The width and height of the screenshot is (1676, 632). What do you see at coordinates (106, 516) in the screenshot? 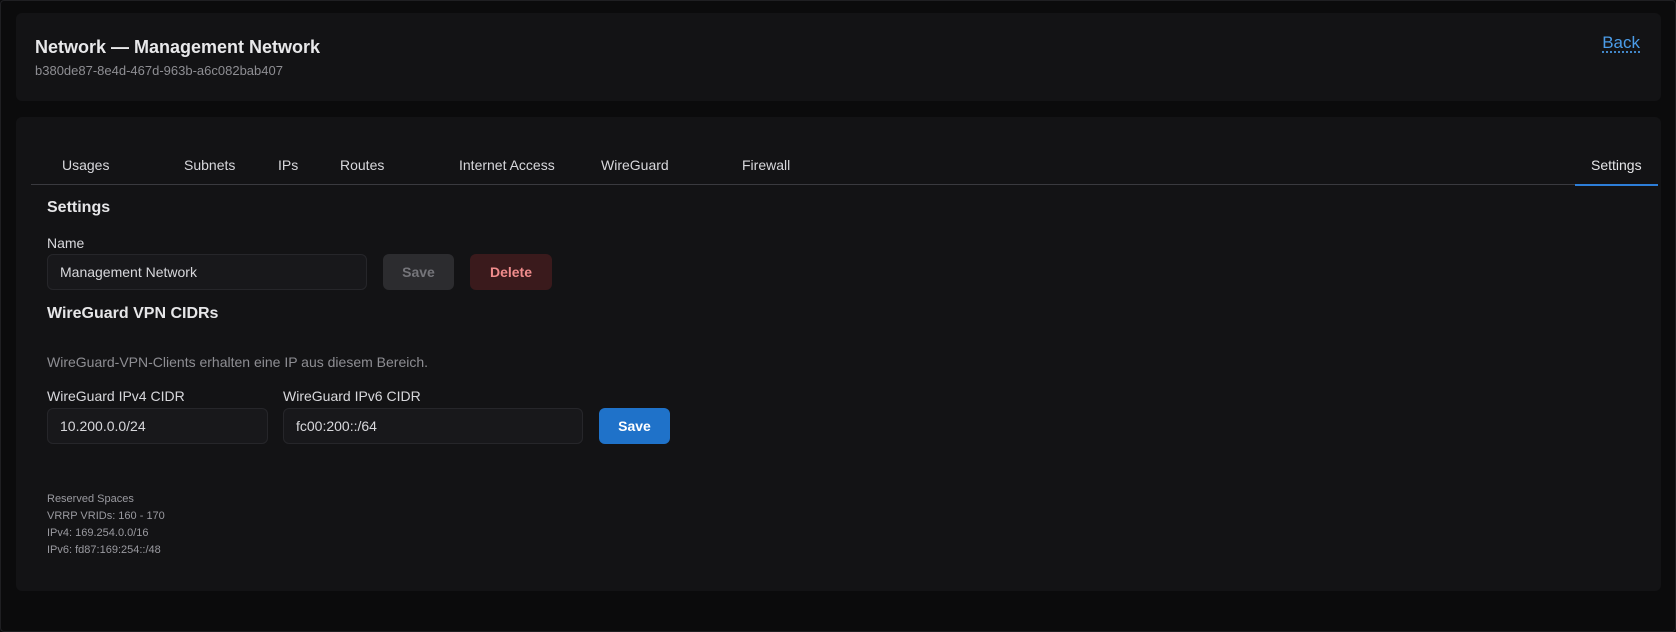
I see `reserved-vrrp: VRRP VRIDs: 160 - 170` at bounding box center [106, 516].